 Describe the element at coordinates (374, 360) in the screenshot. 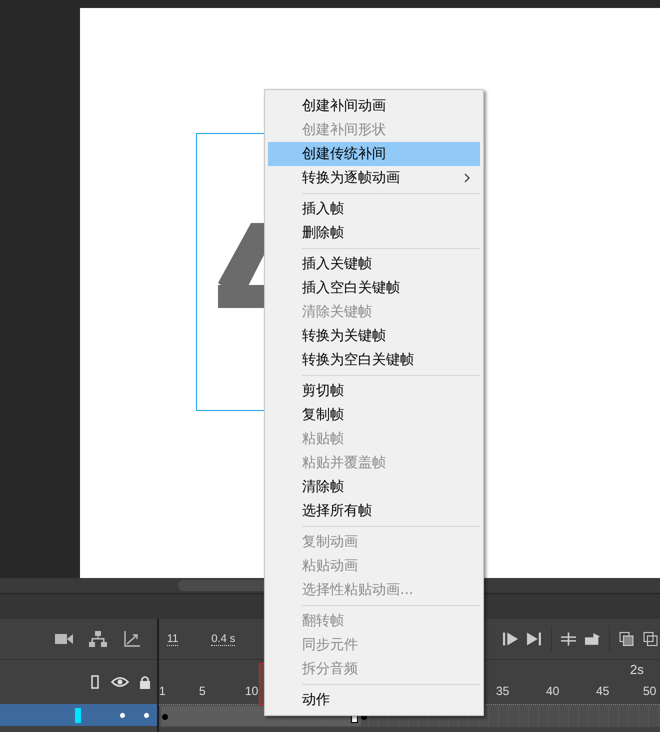

I see `menu-item: 转换为空白关键帧` at that location.